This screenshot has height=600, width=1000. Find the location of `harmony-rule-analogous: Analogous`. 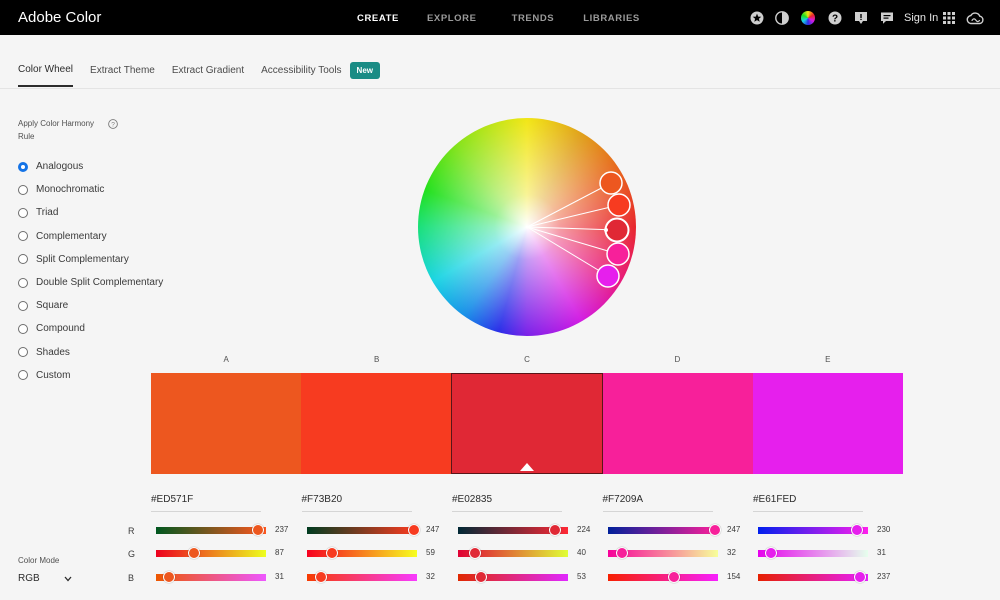

harmony-rule-analogous: Analogous is located at coordinates (90, 166).